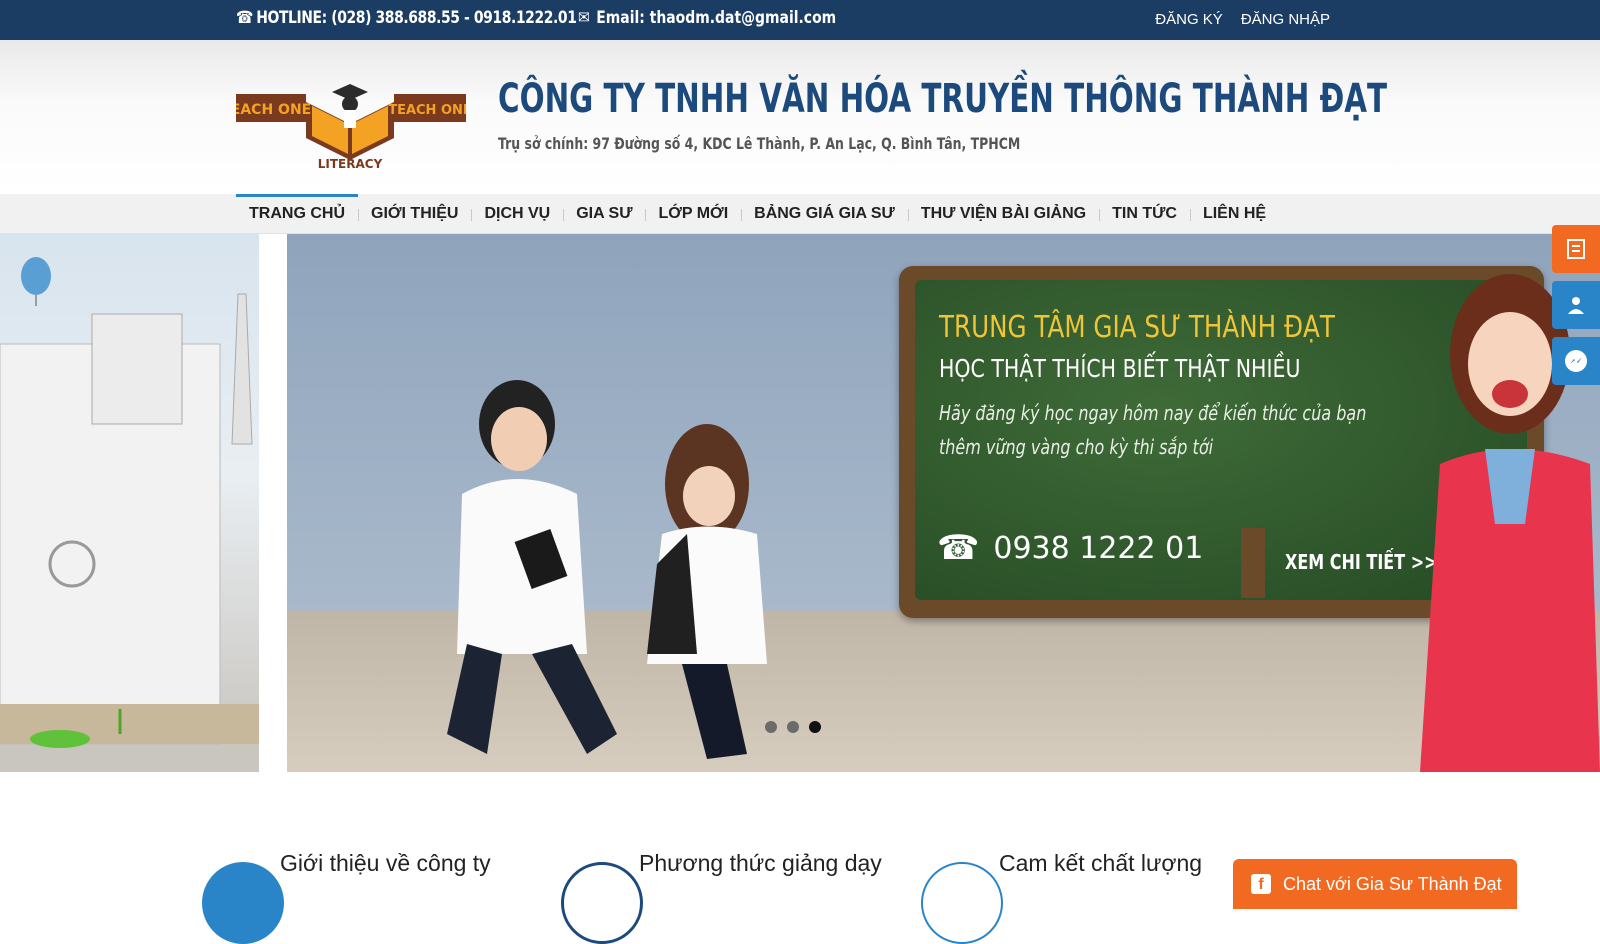 The width and height of the screenshot is (1600, 944). Describe the element at coordinates (1120, 368) in the screenshot. I see `slide-subtitle: HỌC THẬT THÍCH BIẾT THẬT NHIỀU` at that location.